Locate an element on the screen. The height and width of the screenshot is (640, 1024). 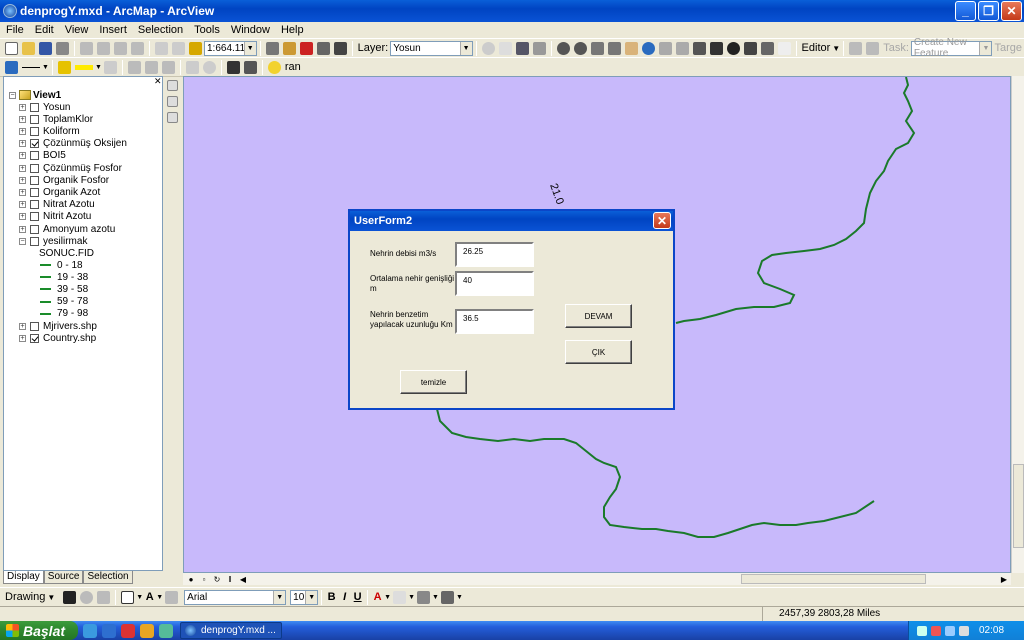
zoom-whole-page-icon is located at coordinates (104, 597).